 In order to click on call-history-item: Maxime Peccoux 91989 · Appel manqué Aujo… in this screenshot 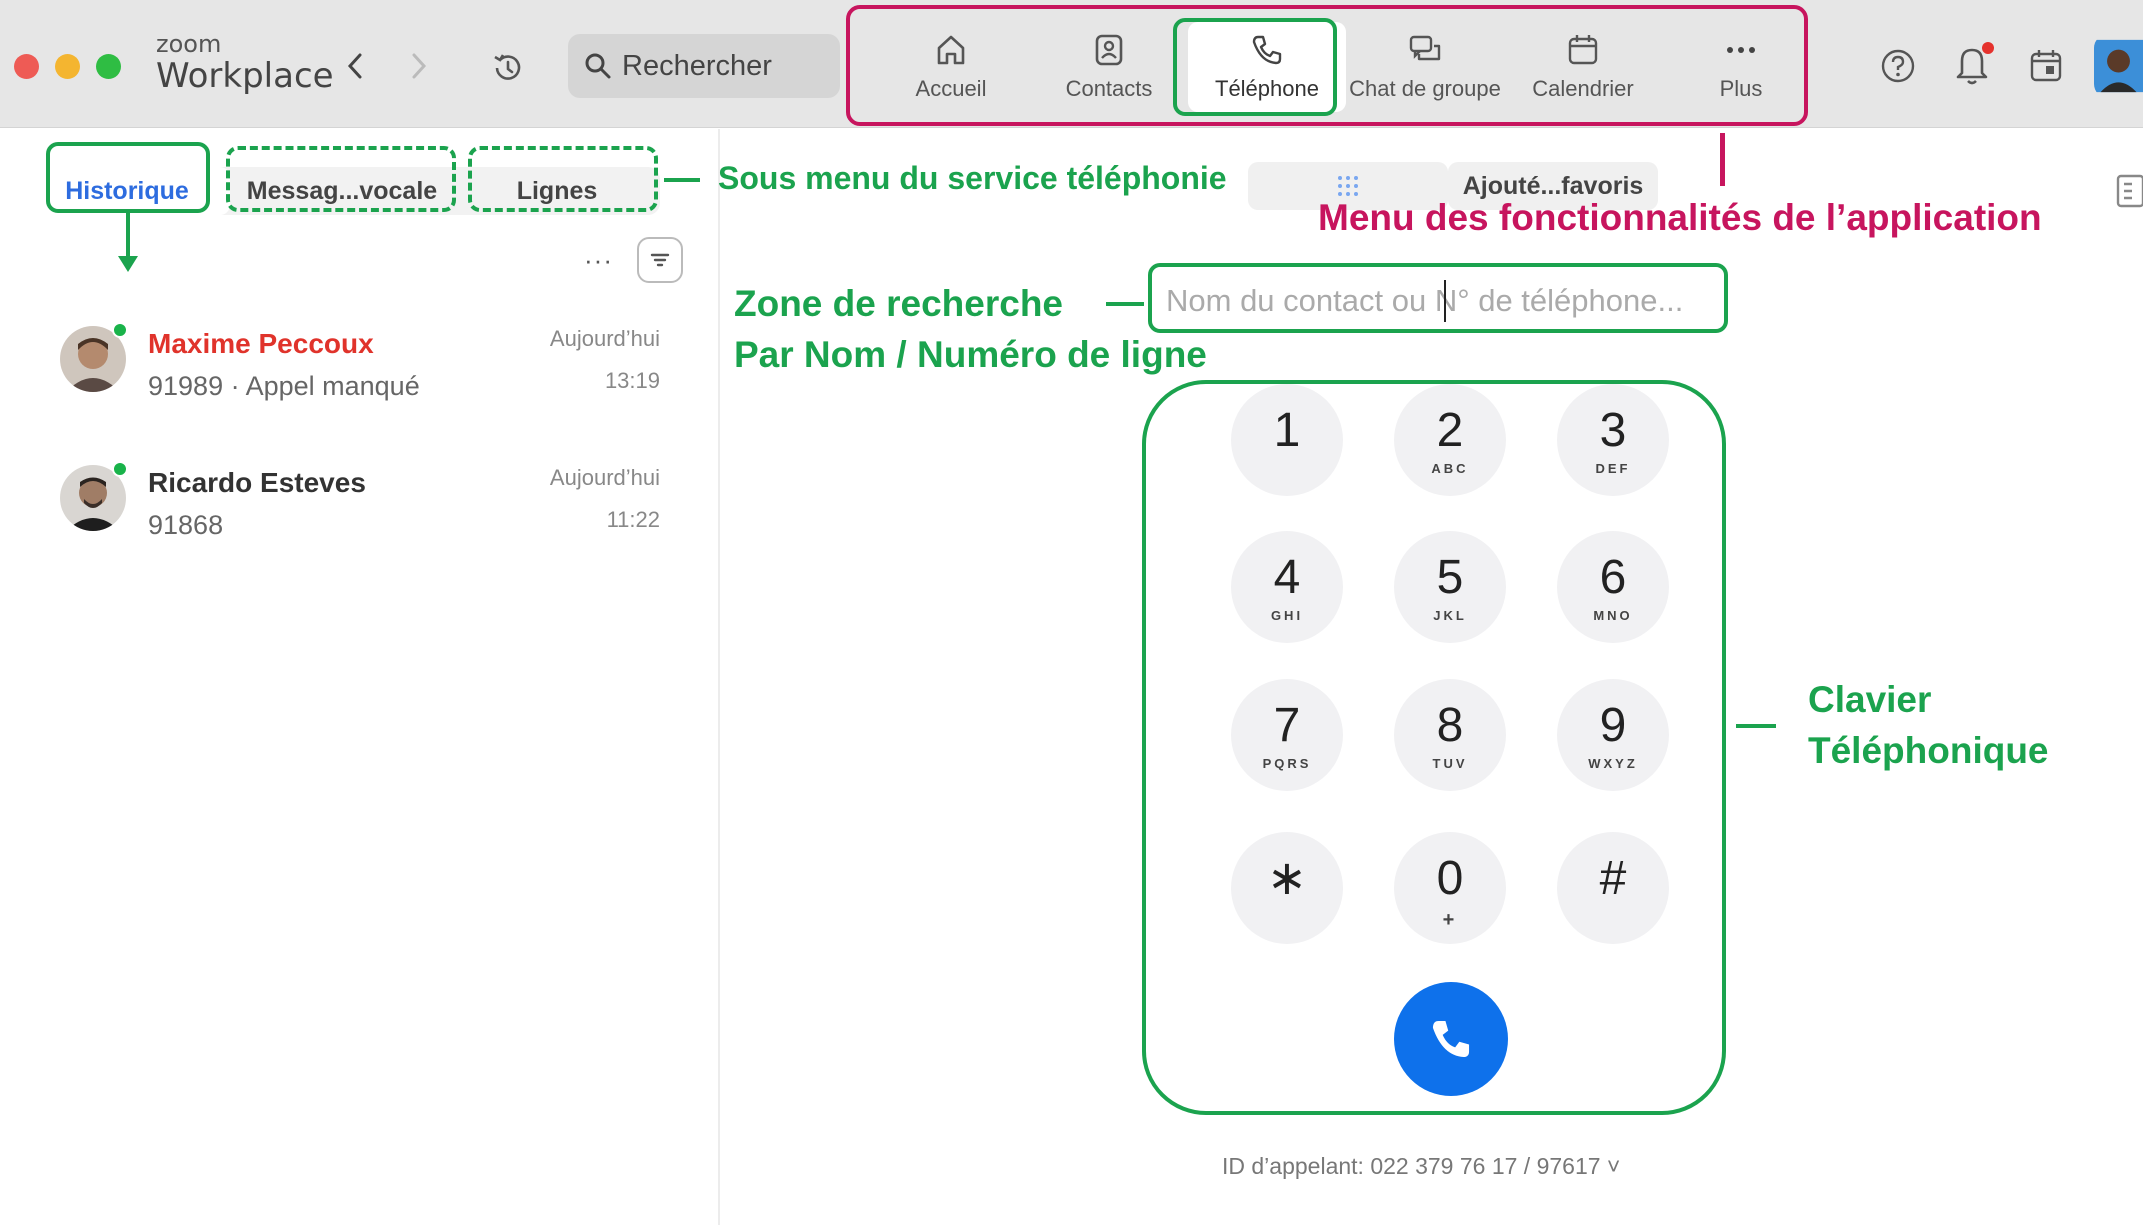, I will do `click(360, 369)`.